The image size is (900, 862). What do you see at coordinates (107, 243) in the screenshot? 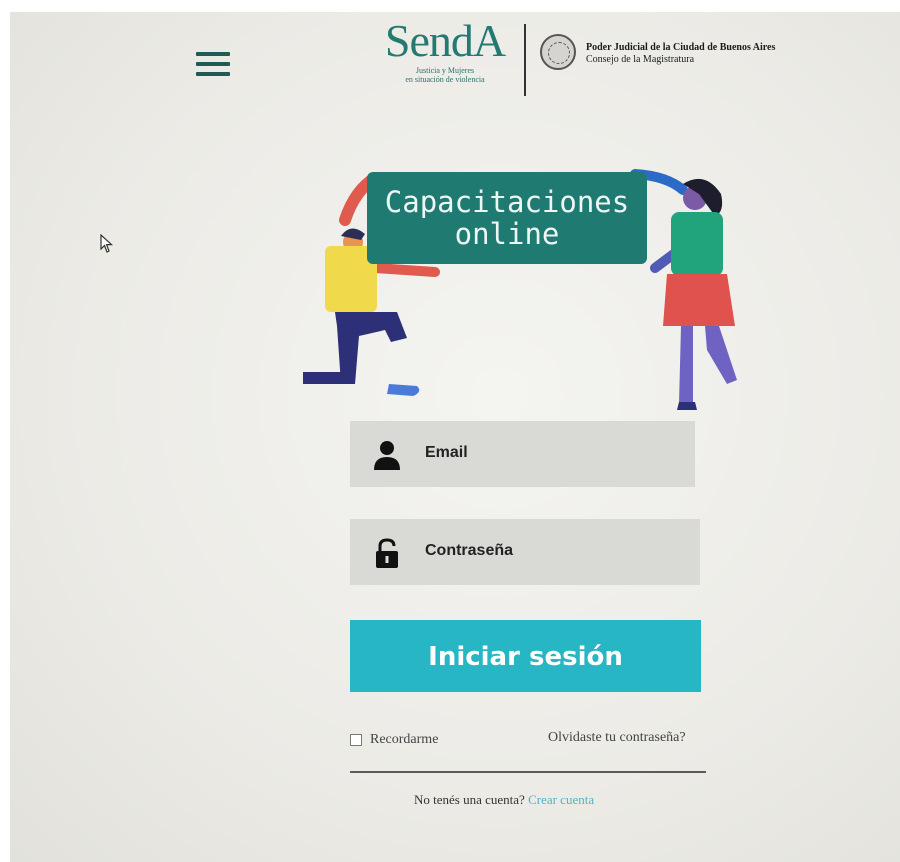
I see `mouse-pointer-icon` at bounding box center [107, 243].